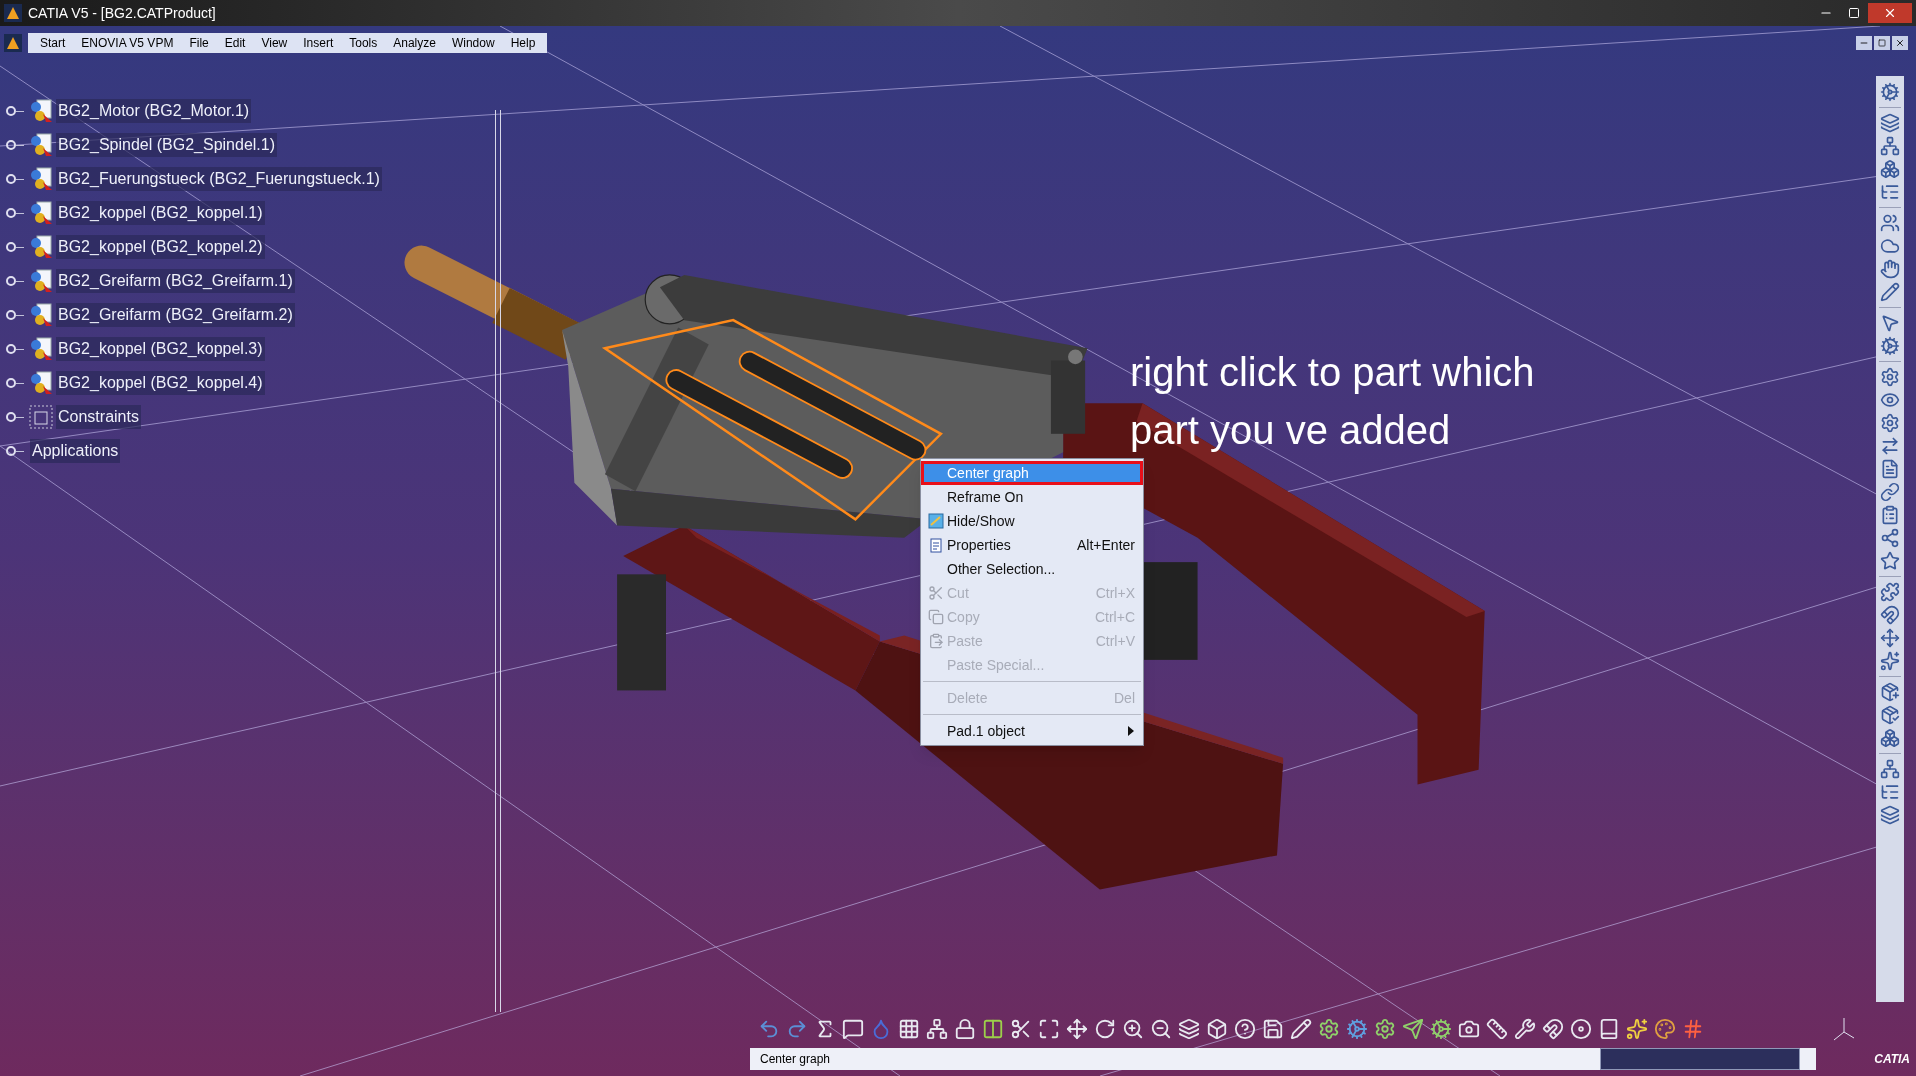  What do you see at coordinates (909, 1029) in the screenshot?
I see `grid-icon` at bounding box center [909, 1029].